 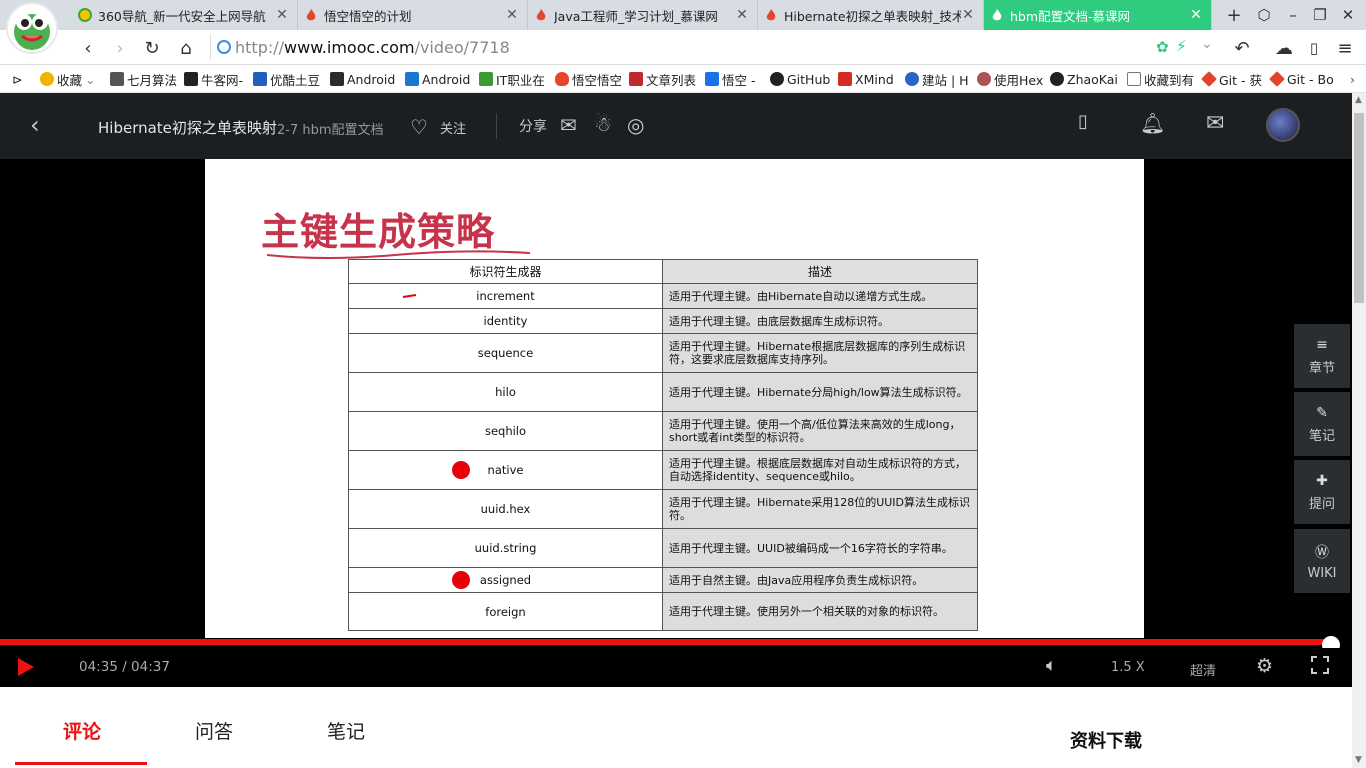 I want to click on bookmark-item: 建站 | H, so click(x=937, y=79).